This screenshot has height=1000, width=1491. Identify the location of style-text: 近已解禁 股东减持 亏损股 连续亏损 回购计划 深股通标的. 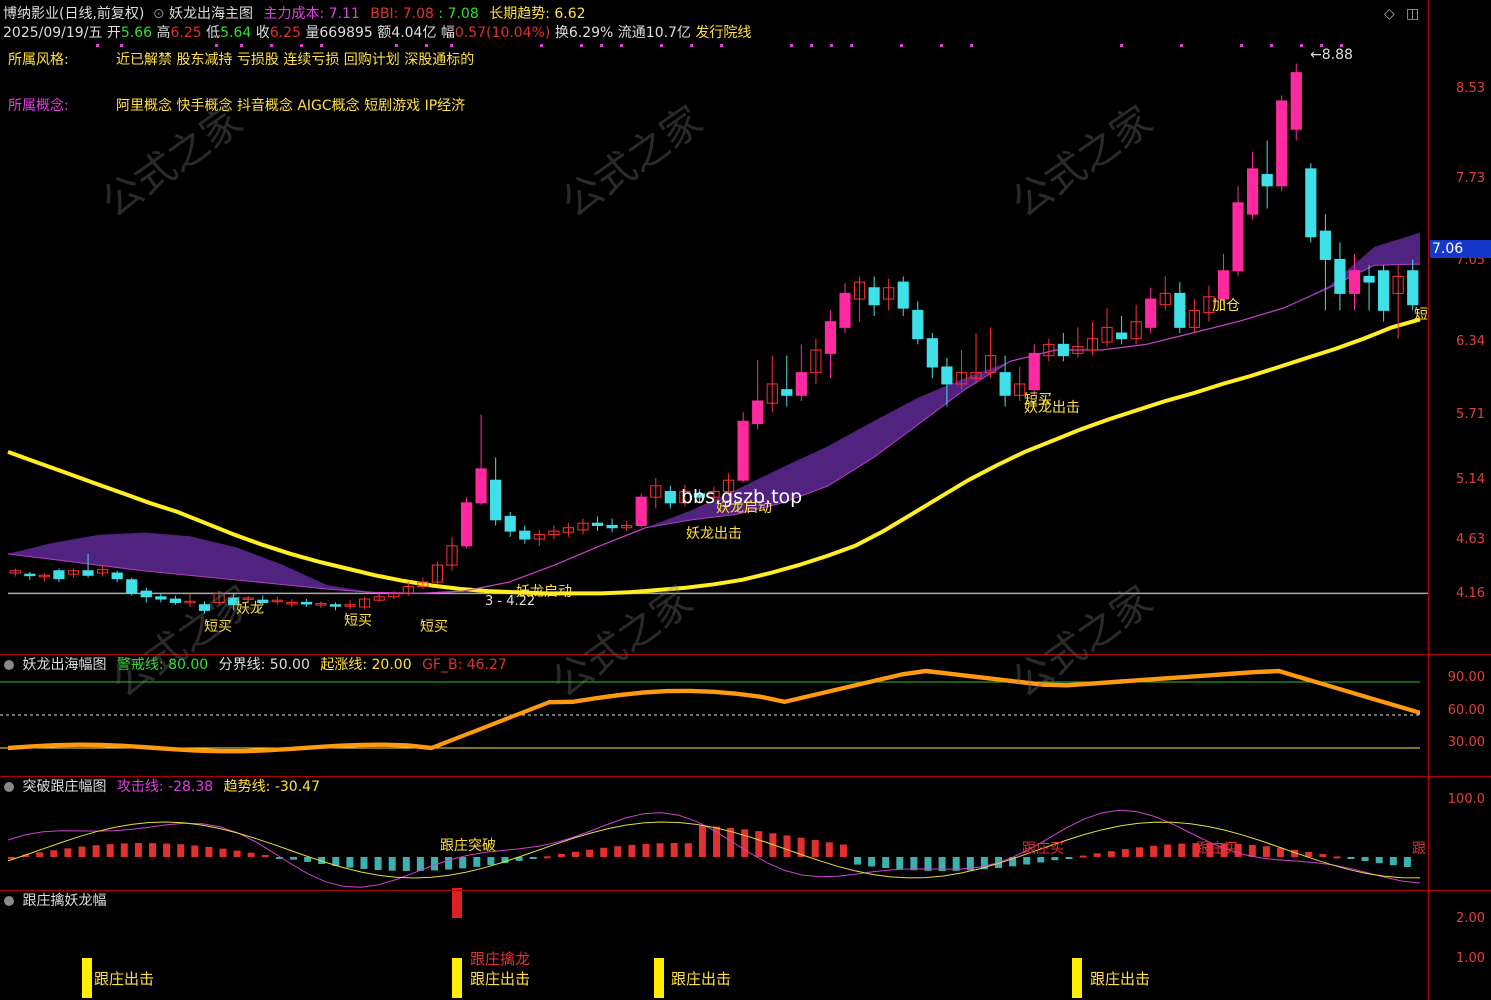
(295, 60).